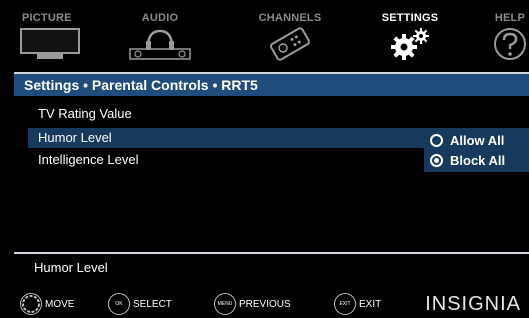 This screenshot has width=529, height=318. I want to click on menu-item-label: Humor Level, so click(75, 137).